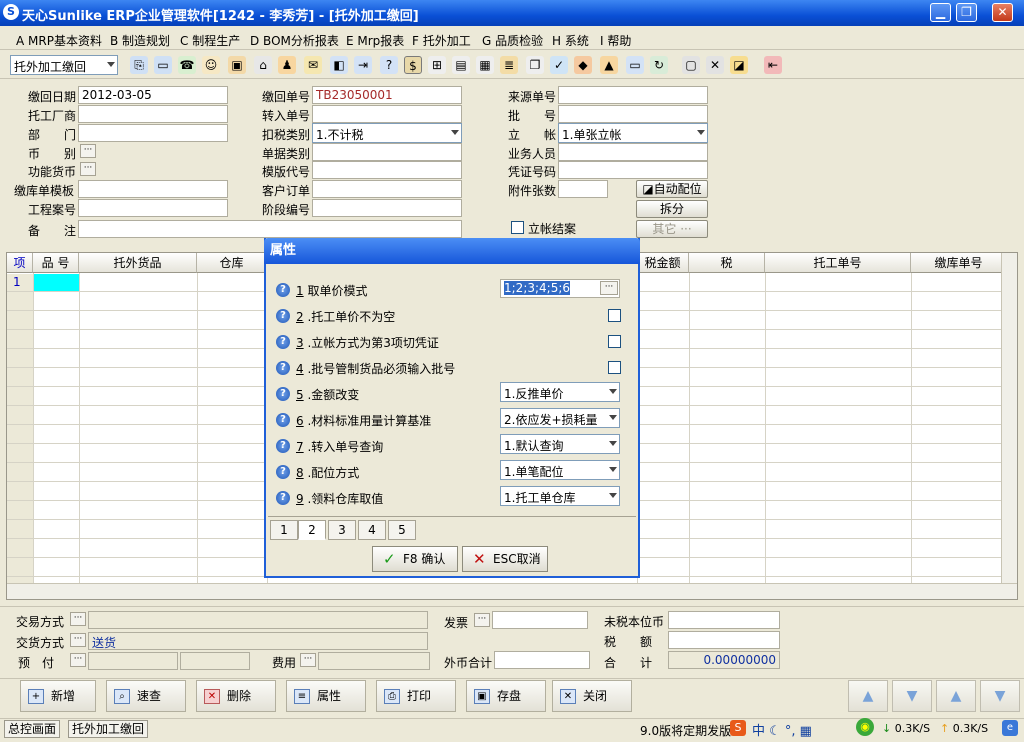  What do you see at coordinates (387, 170) in the screenshot?
I see `template-code-field` at bounding box center [387, 170].